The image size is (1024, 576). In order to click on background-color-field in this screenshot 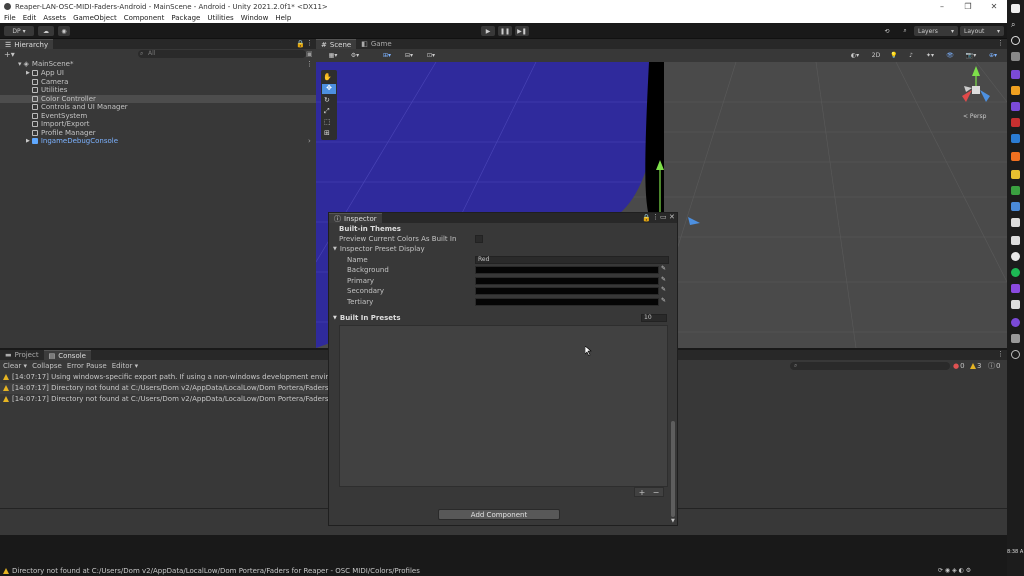, I will do `click(567, 270)`.